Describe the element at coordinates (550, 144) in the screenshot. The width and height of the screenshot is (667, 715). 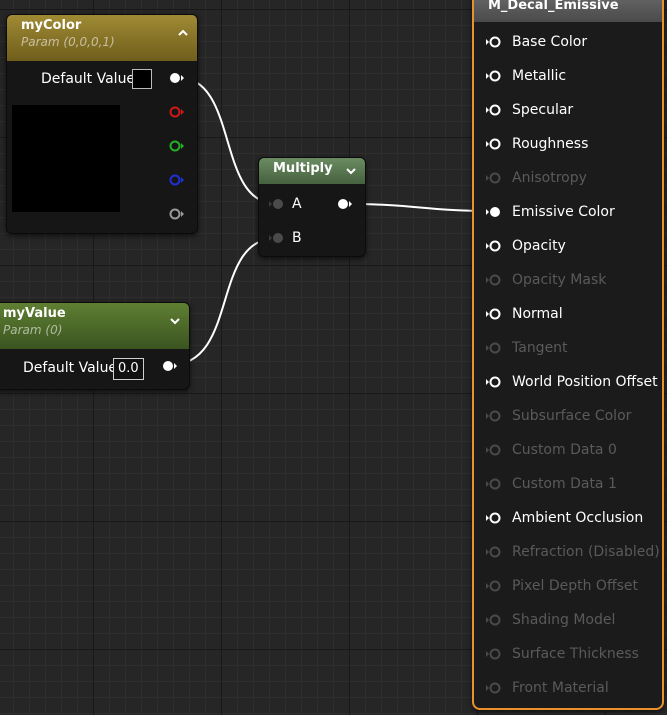
I see `material-pin-label: Roughness` at that location.